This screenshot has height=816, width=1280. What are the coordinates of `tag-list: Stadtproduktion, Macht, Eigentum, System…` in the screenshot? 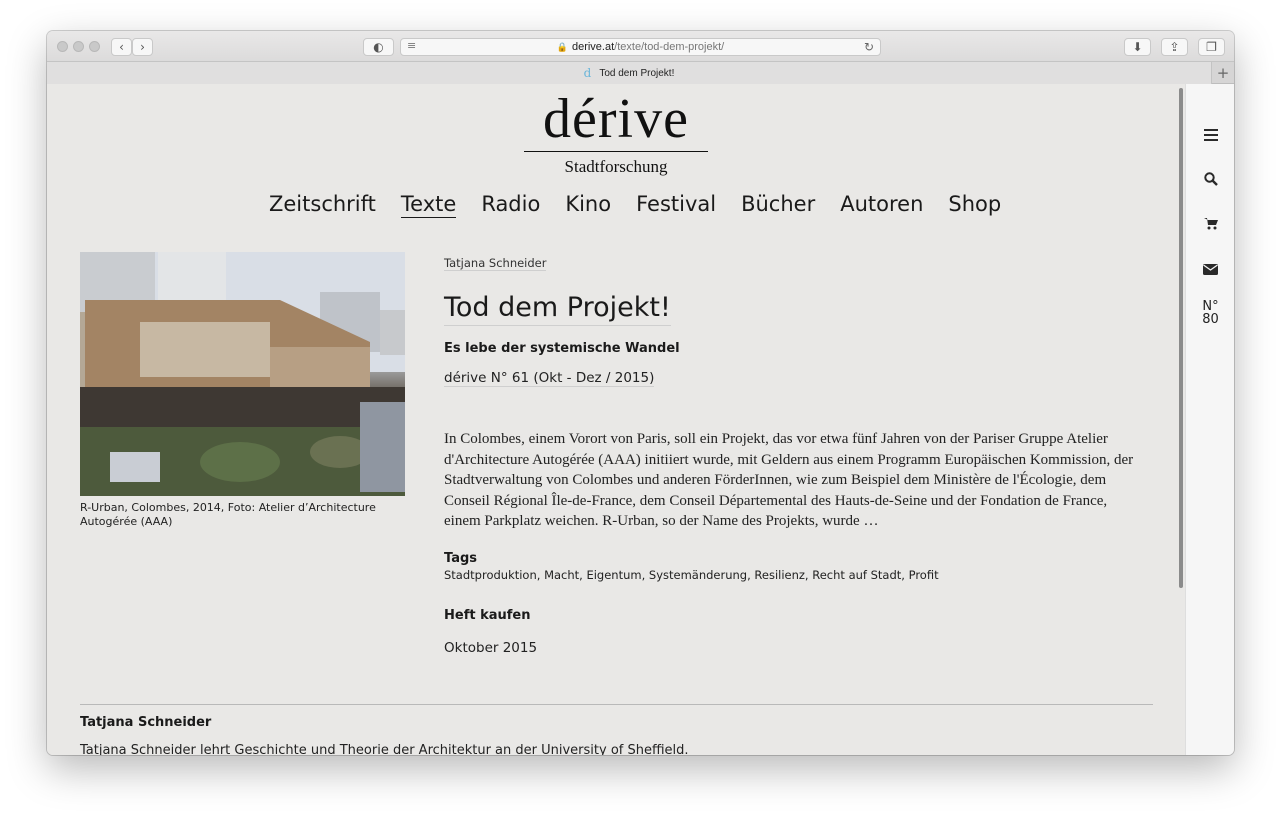 It's located at (804, 575).